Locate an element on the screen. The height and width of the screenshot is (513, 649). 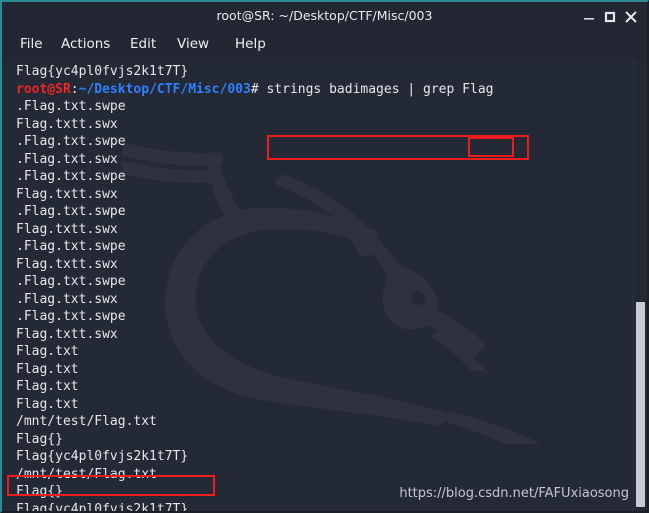
terminal-line-flag: Flag{yc4pl0fvjs2k1t7T} is located at coordinates (102, 456).